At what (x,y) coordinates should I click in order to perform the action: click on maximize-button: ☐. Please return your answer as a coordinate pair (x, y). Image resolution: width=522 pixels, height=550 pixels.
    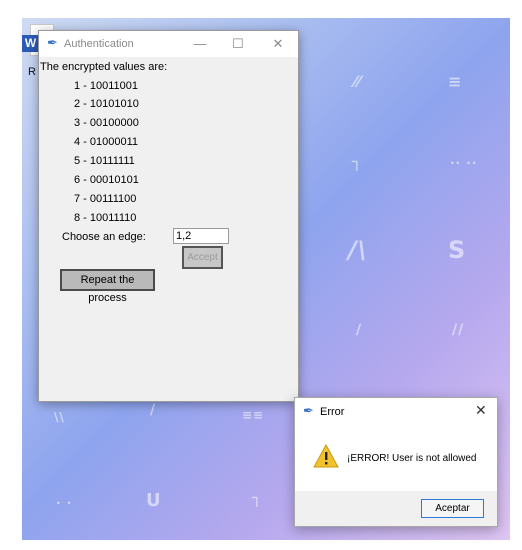
    Looking at the image, I should click on (238, 44).